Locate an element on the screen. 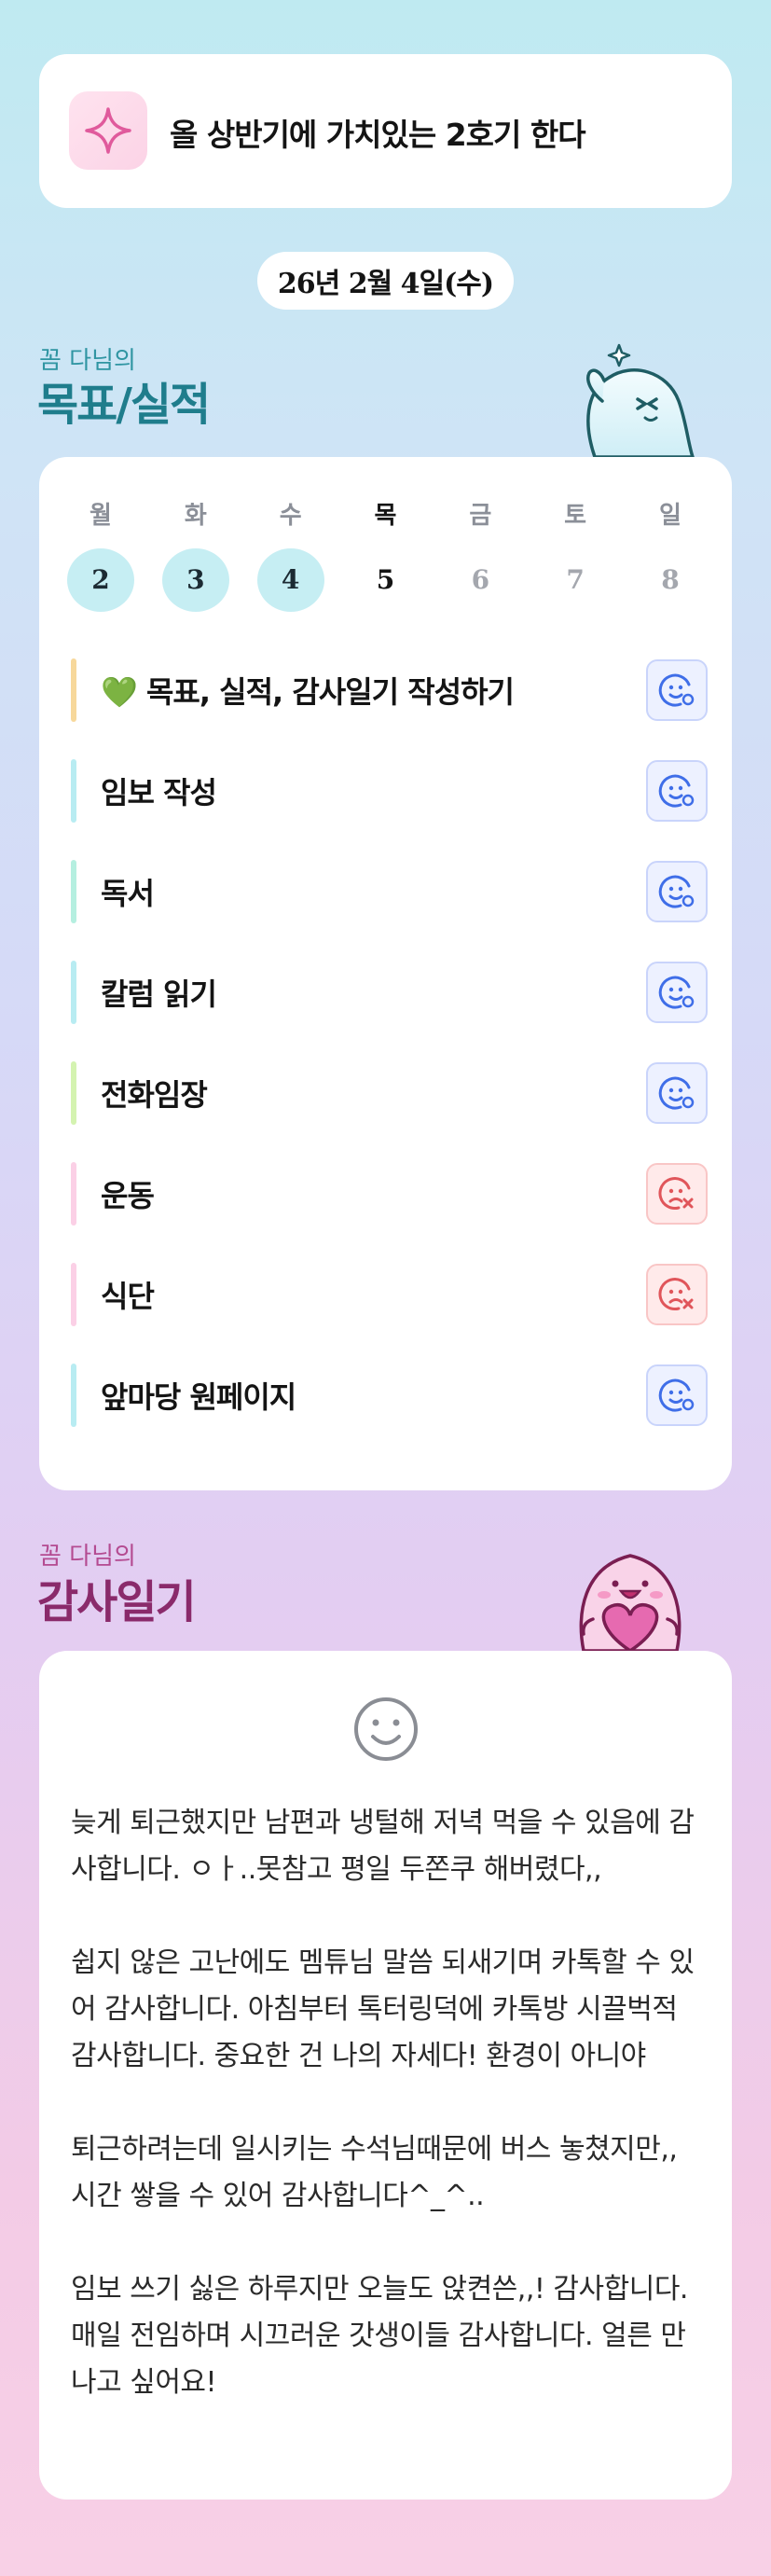 The image size is (771, 2576). smile-icon is located at coordinates (386, 1729).